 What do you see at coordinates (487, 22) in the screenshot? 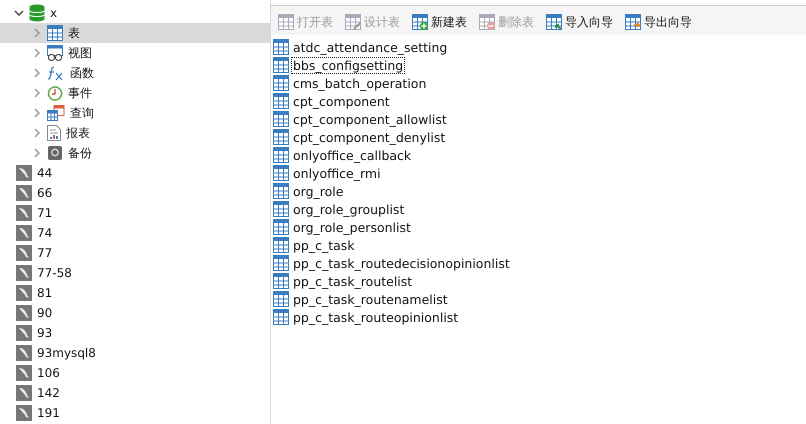
I see `table-remove-icon` at bounding box center [487, 22].